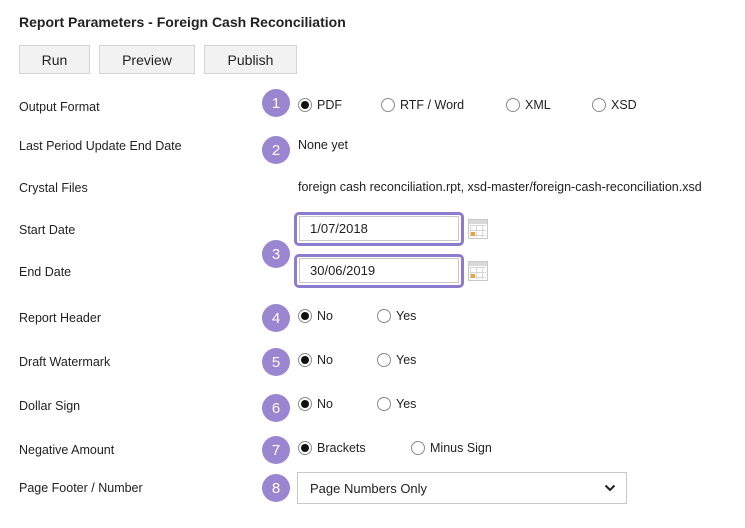  What do you see at coordinates (624, 105) in the screenshot?
I see `output-format-xsd-label: XSD` at bounding box center [624, 105].